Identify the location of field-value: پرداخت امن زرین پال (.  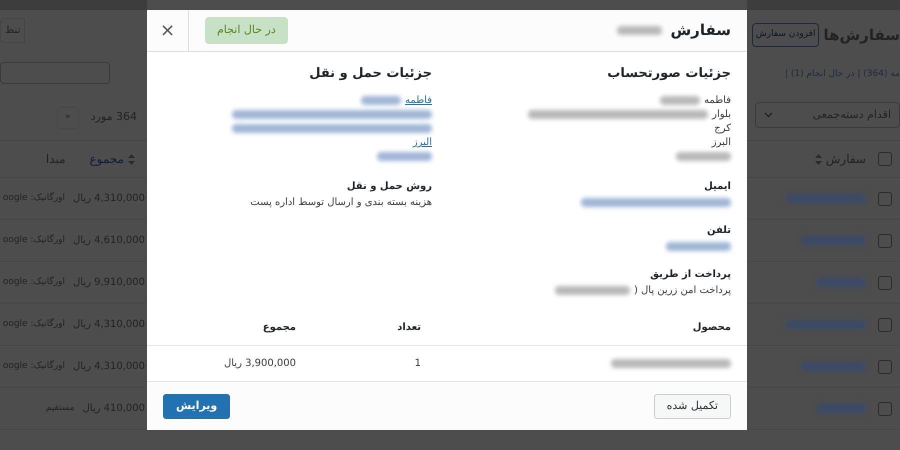
(682, 291).